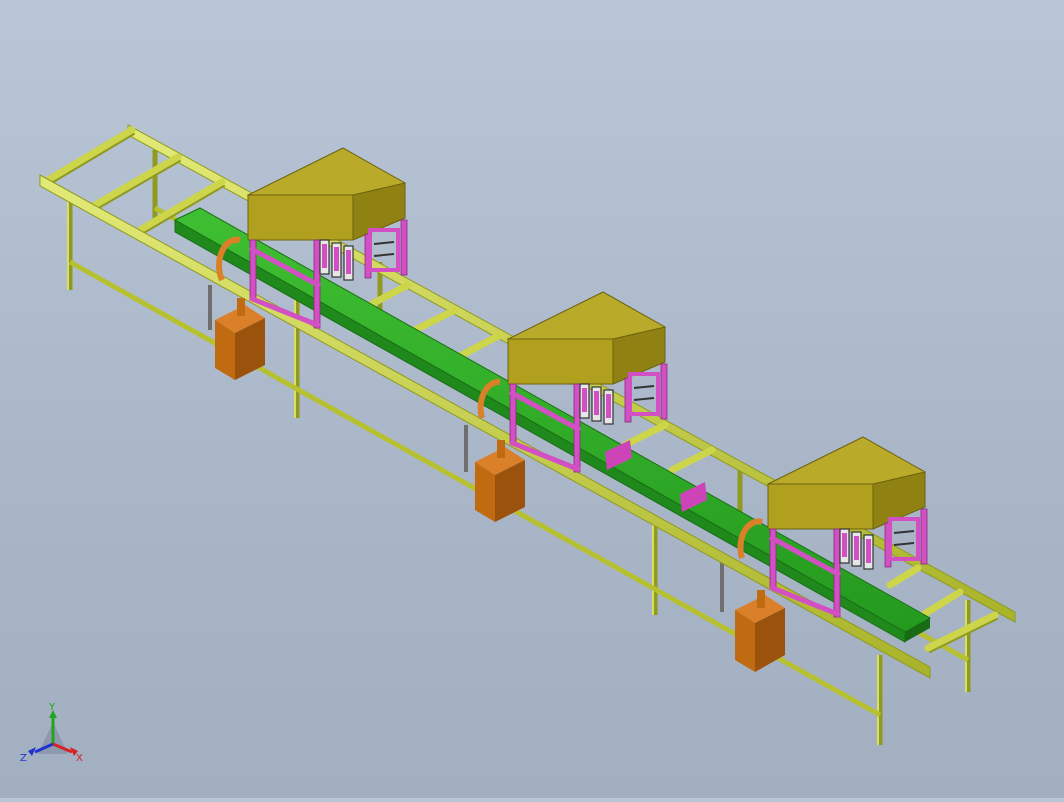  What do you see at coordinates (53, 737) in the screenshot?
I see `orientation-triad-icon: Y X Z` at bounding box center [53, 737].